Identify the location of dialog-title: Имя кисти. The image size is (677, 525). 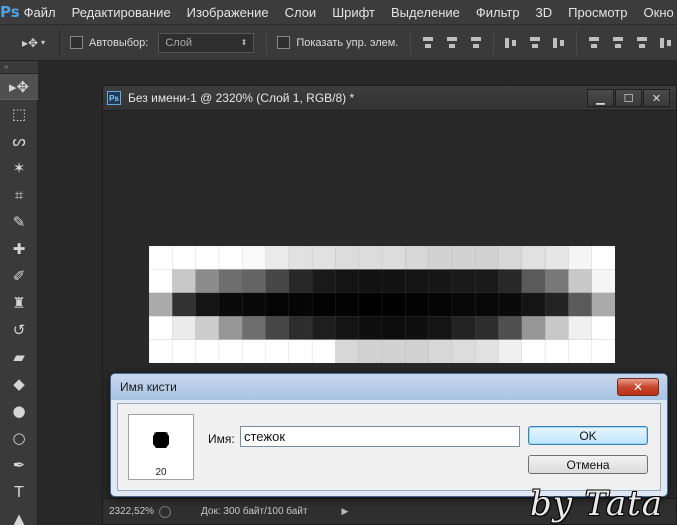
(148, 387).